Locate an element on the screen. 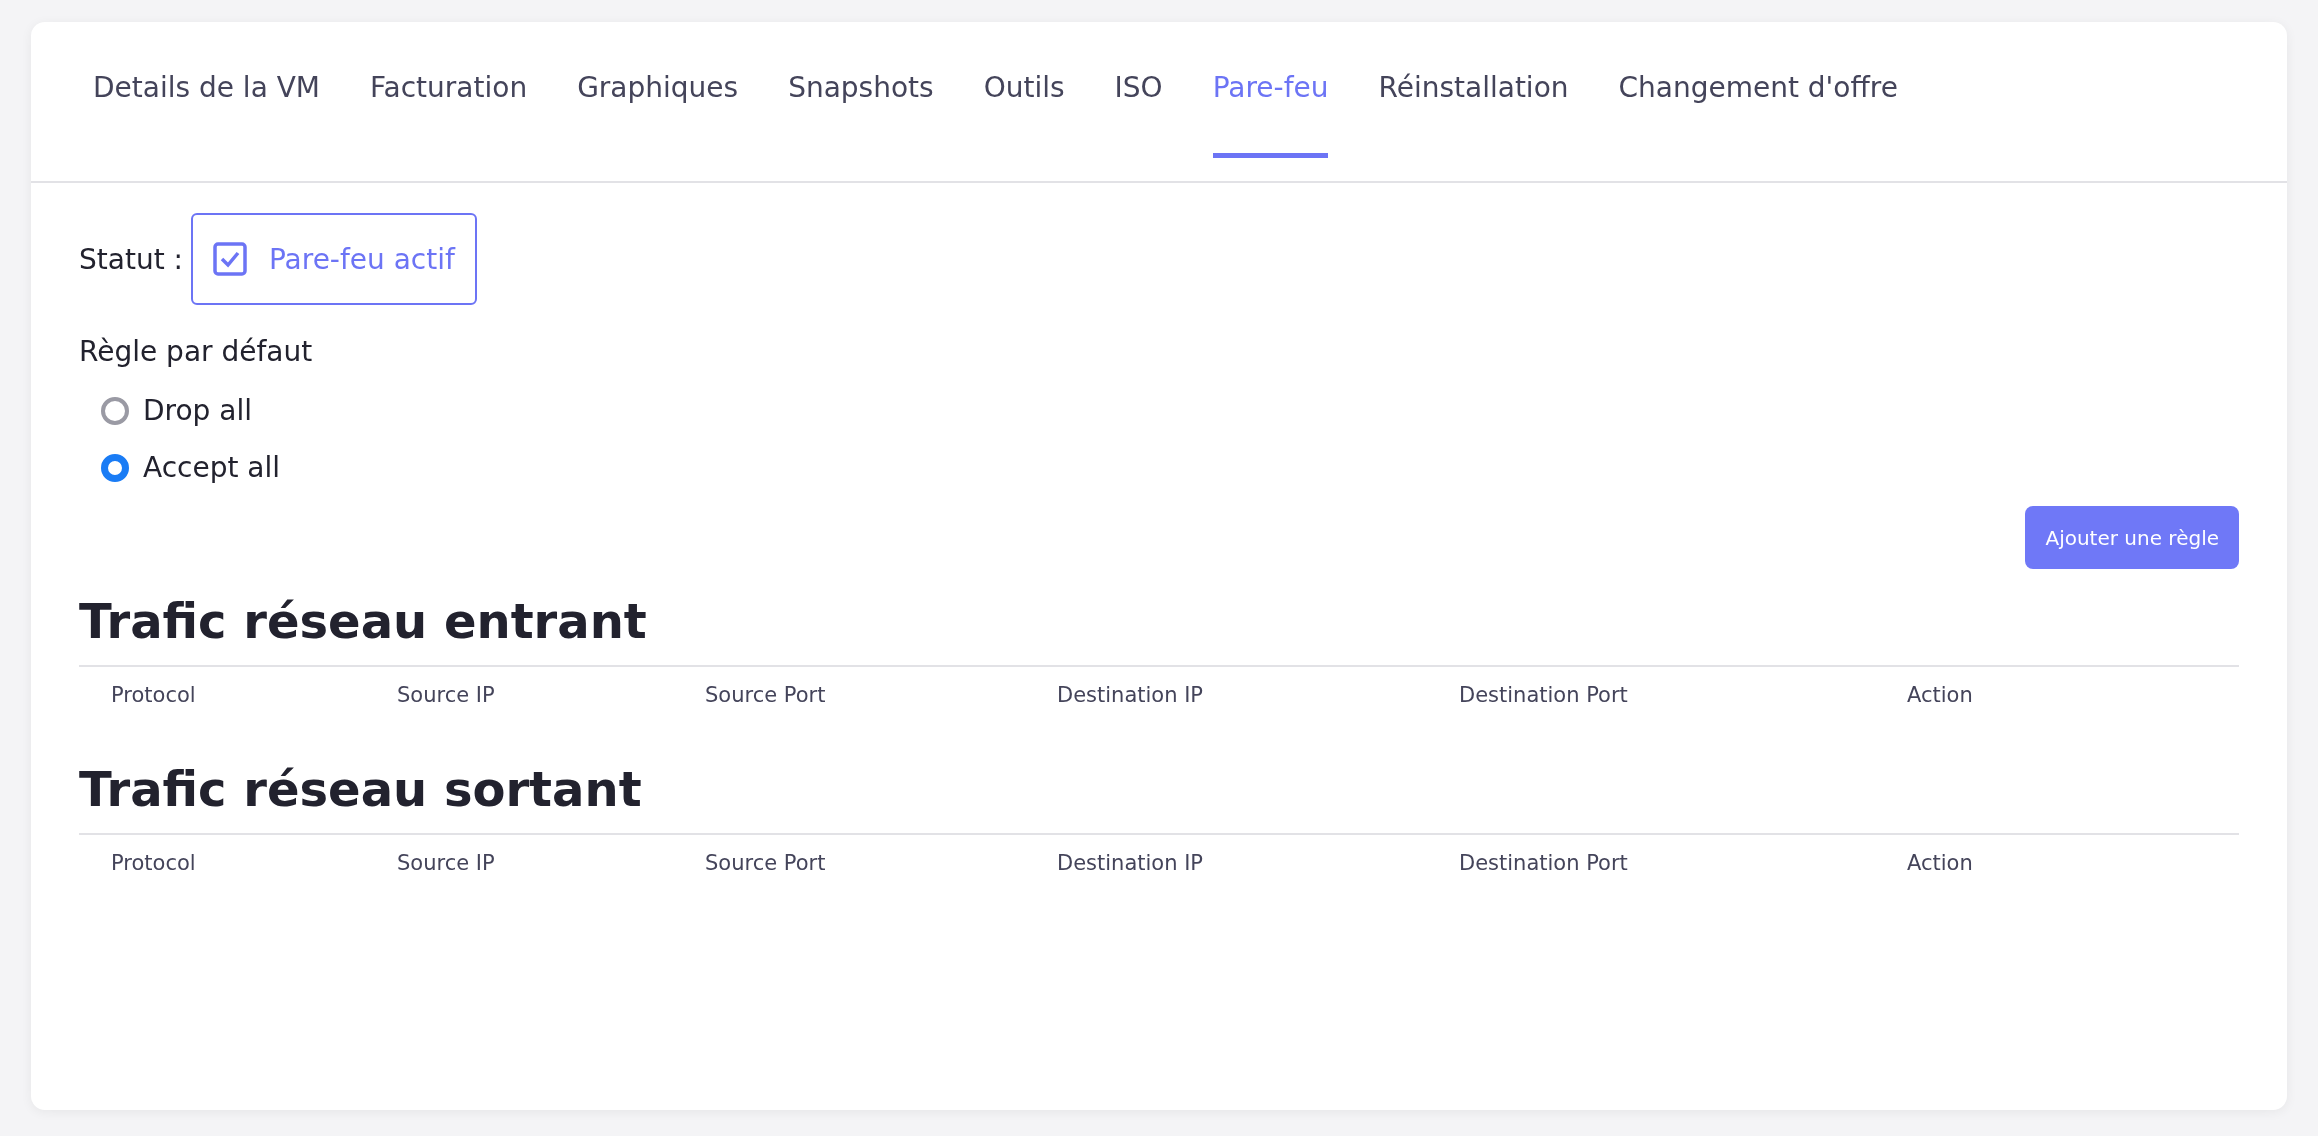 The height and width of the screenshot is (1136, 2318). add-rule-button: Ajouter une règle is located at coordinates (2132, 537).